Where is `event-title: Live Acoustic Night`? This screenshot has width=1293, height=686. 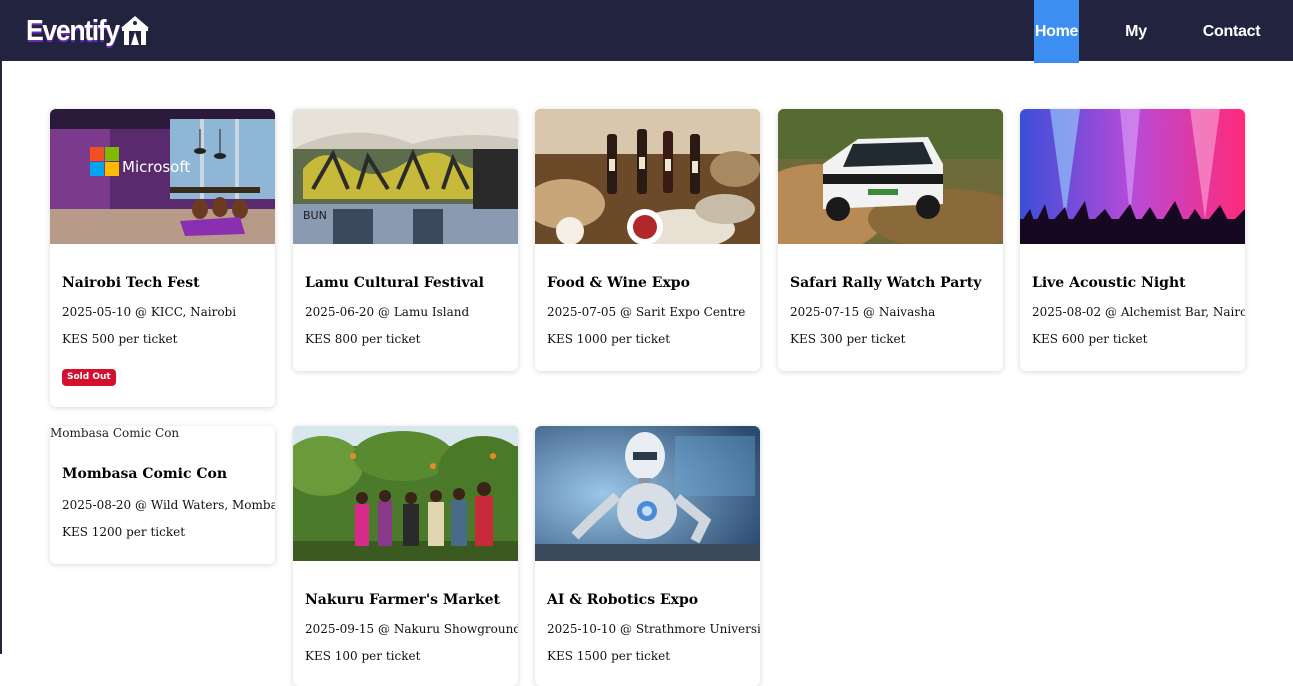
event-title: Live Acoustic Night is located at coordinates (1109, 283).